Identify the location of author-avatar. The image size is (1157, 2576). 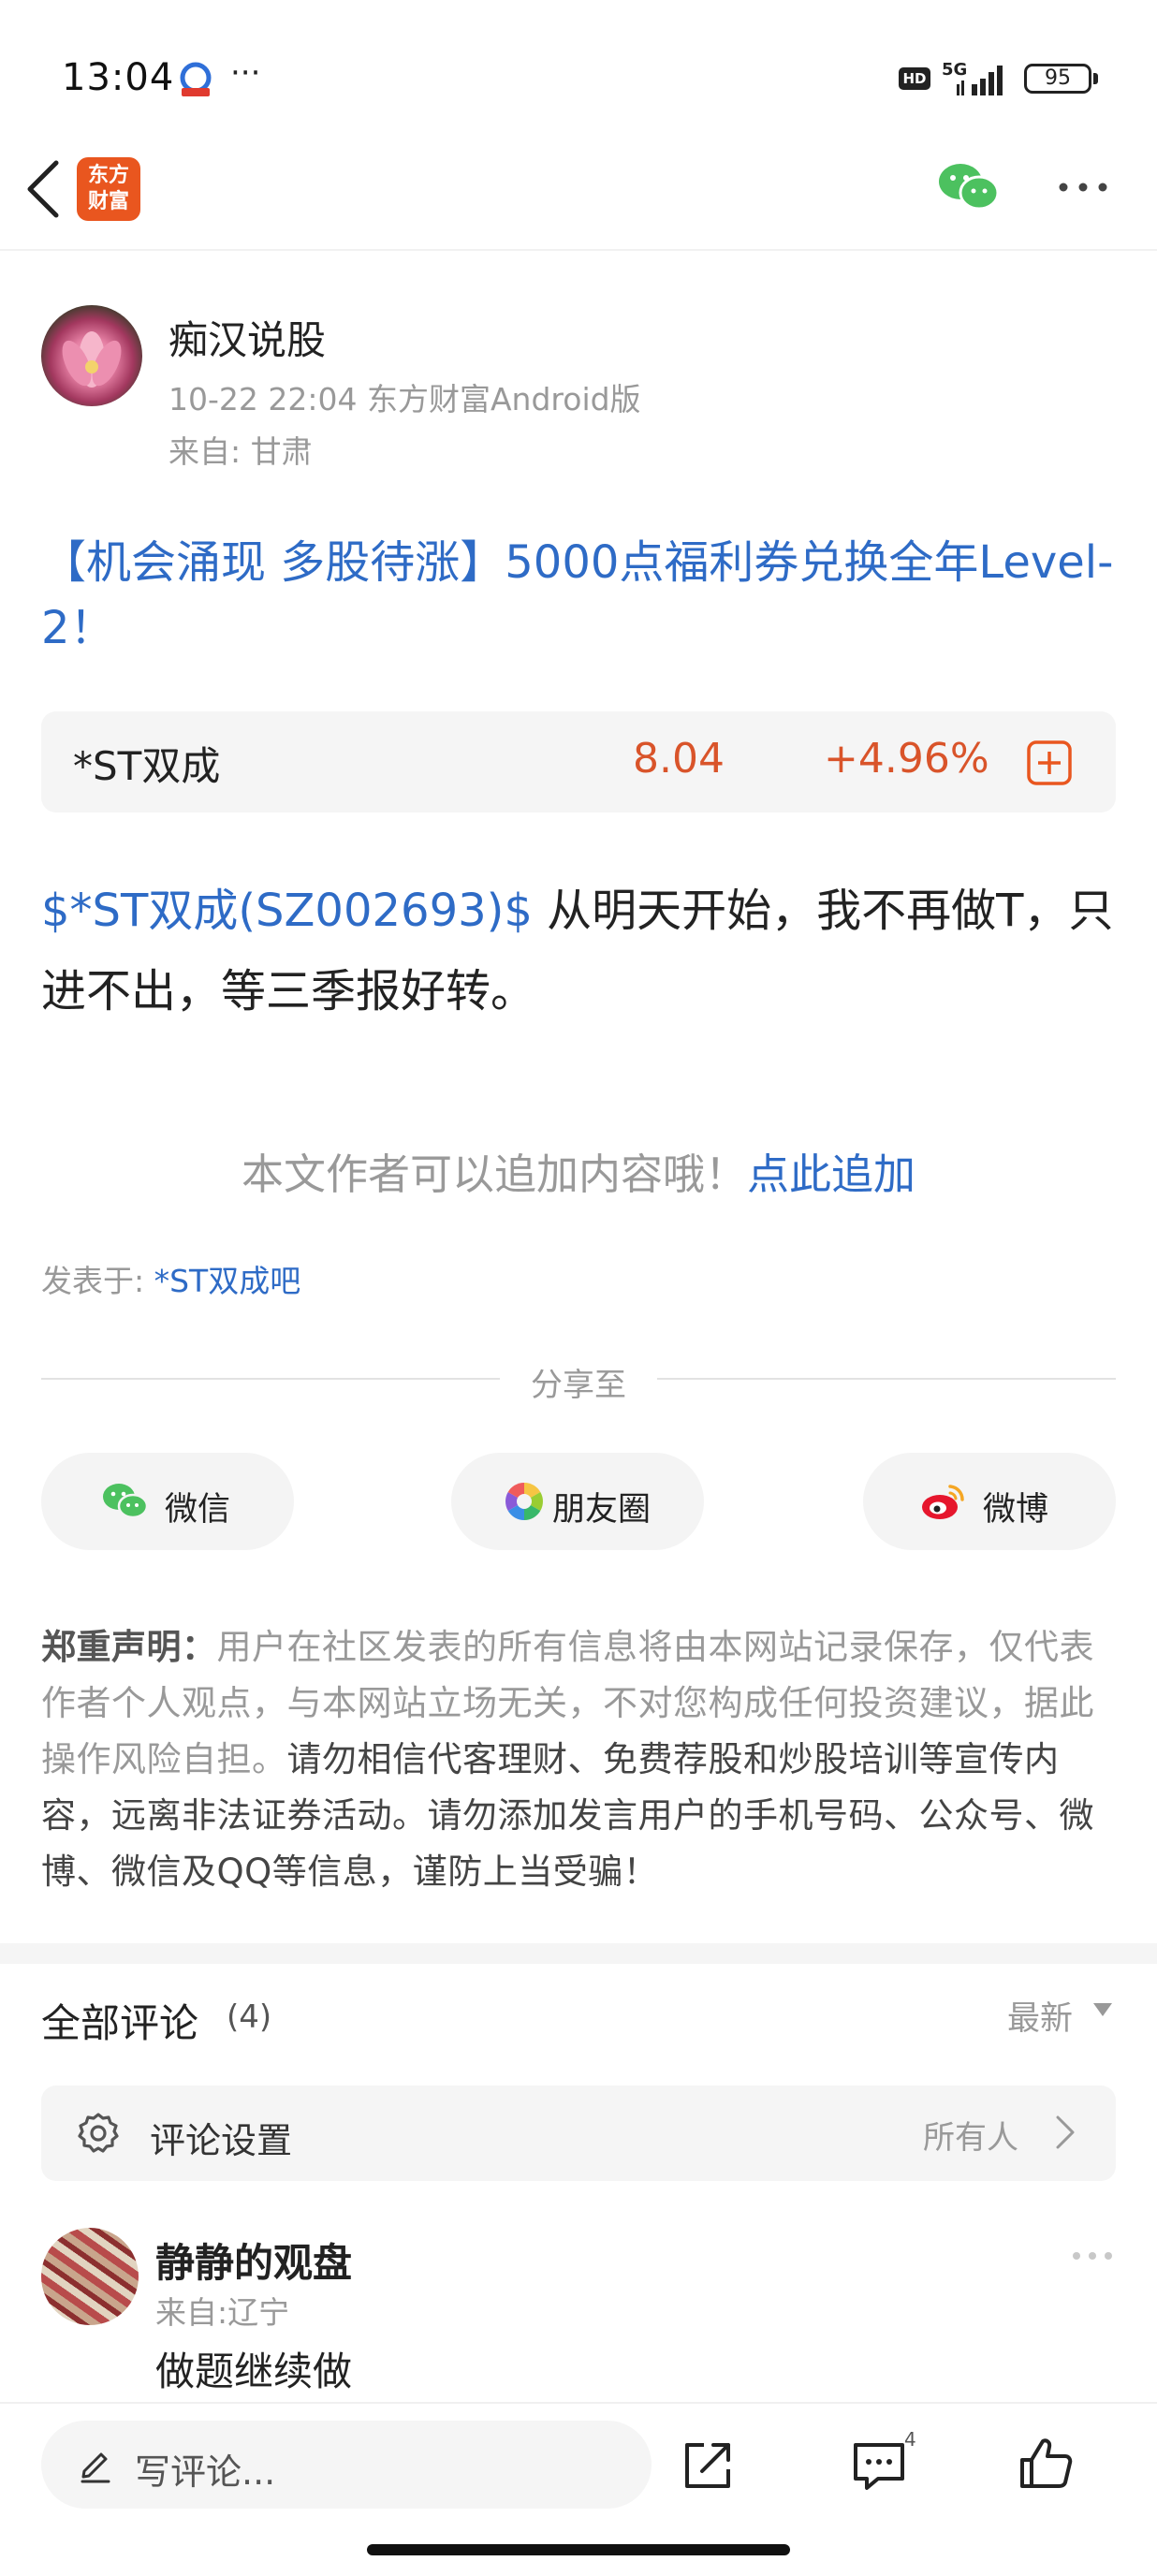
(91, 355).